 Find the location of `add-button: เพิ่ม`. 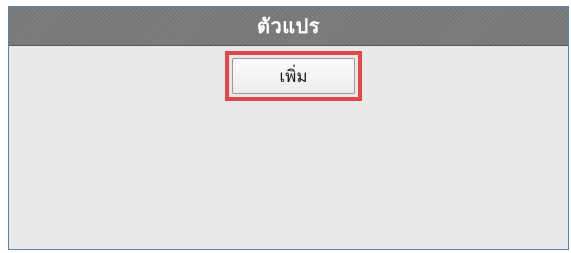

add-button: เพิ่ม is located at coordinates (293, 76).